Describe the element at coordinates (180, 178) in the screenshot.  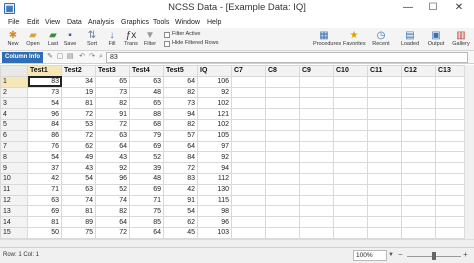
I see `grid-cell: 83` at that location.